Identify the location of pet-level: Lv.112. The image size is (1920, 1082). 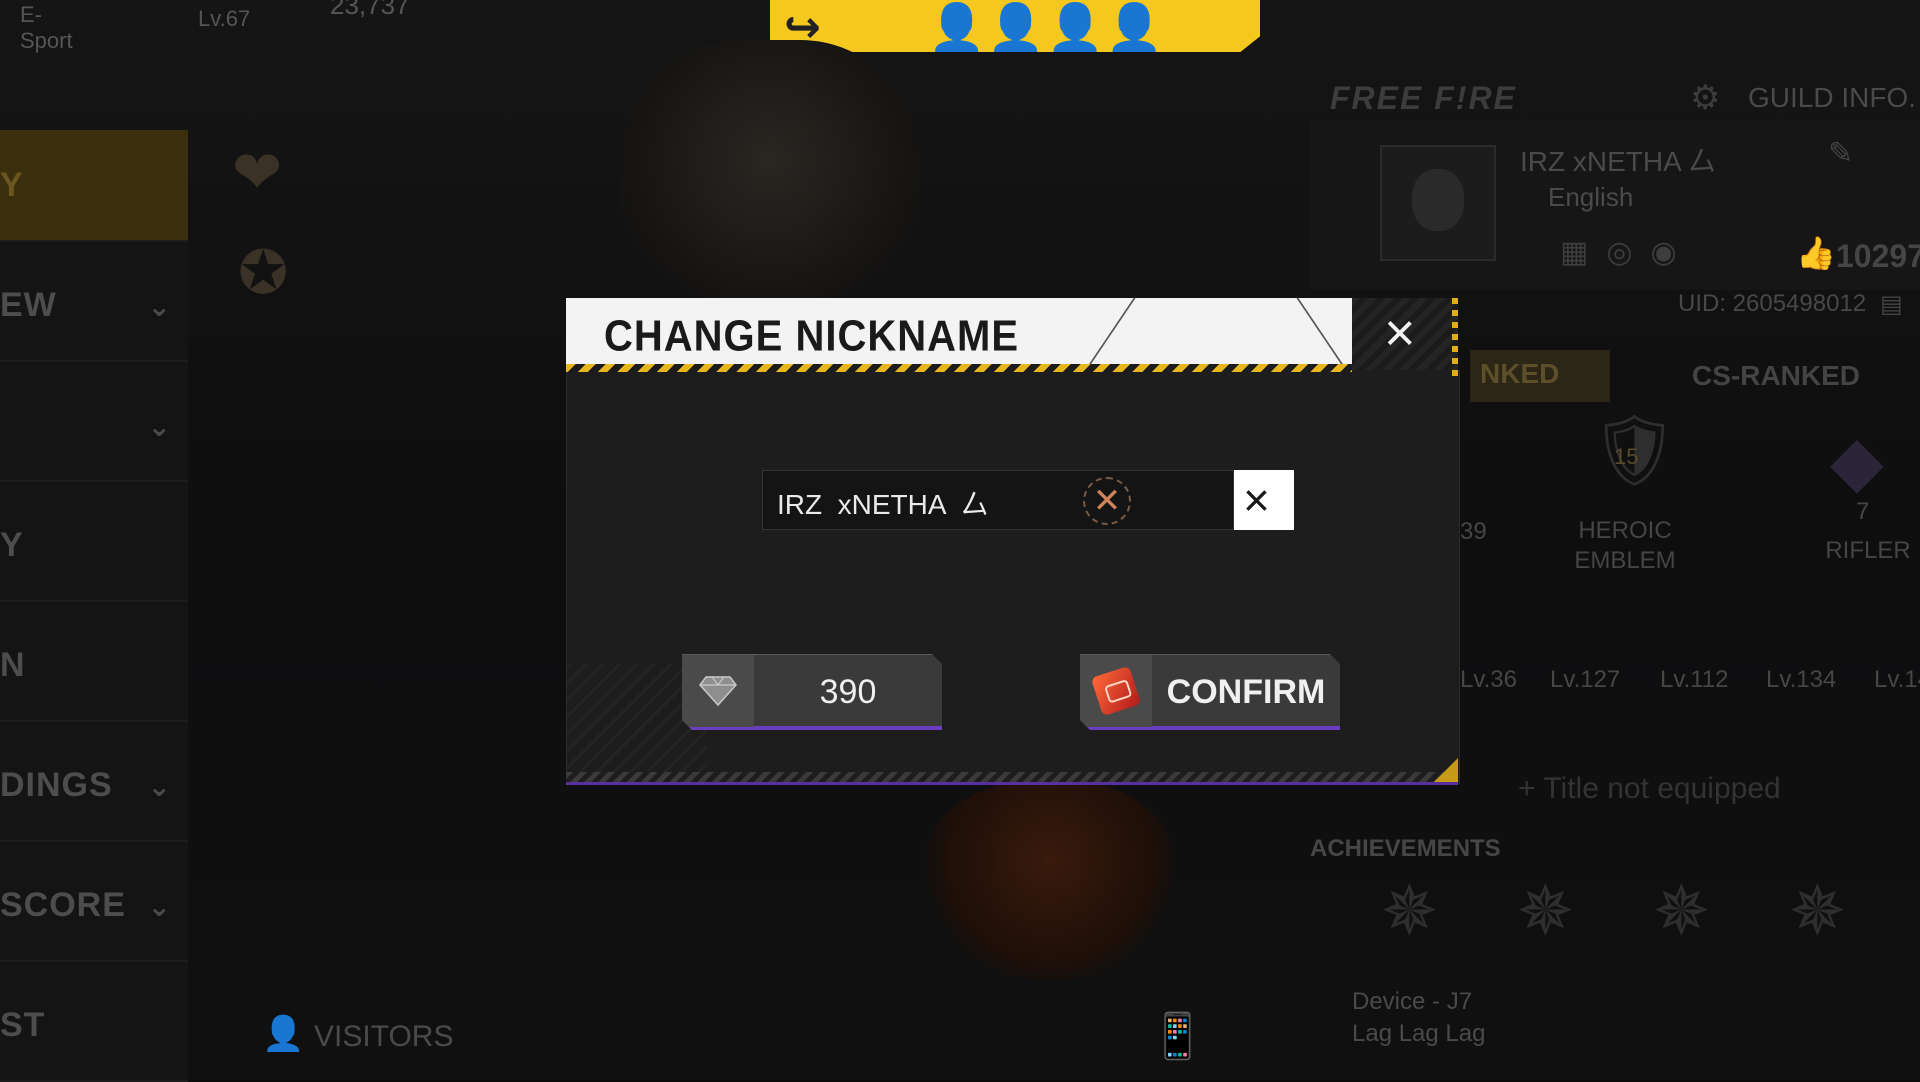
(1694, 679).